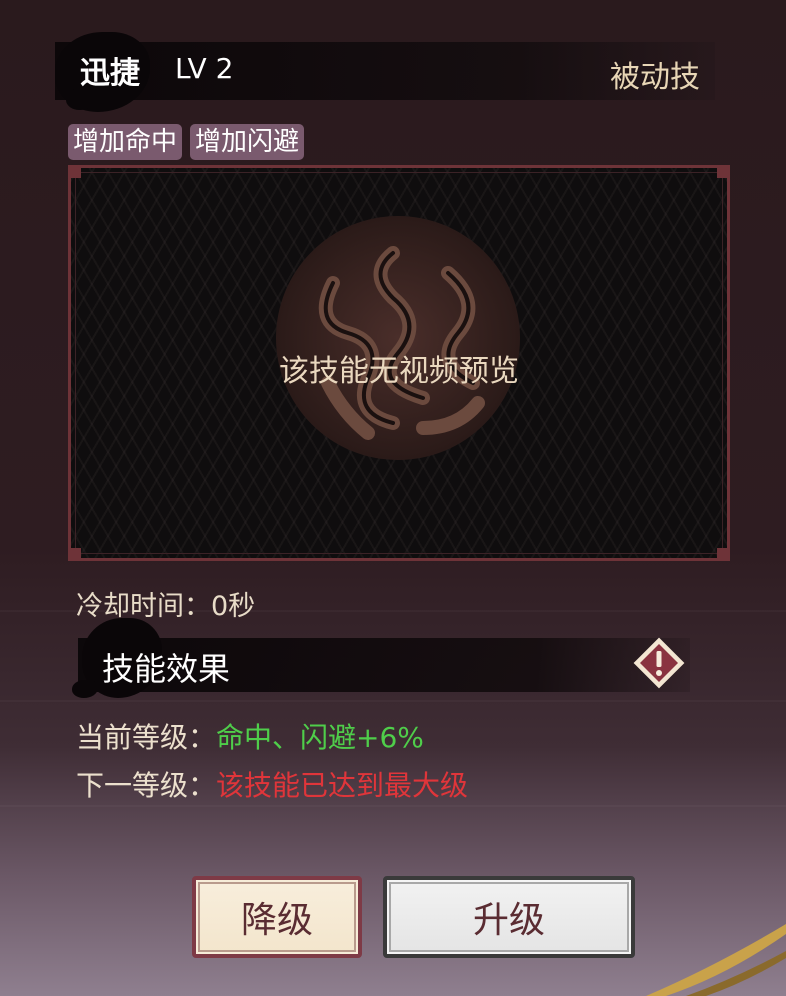  Describe the element at coordinates (320, 737) in the screenshot. I see `current-level-value: 命中、闪避+6%` at that location.